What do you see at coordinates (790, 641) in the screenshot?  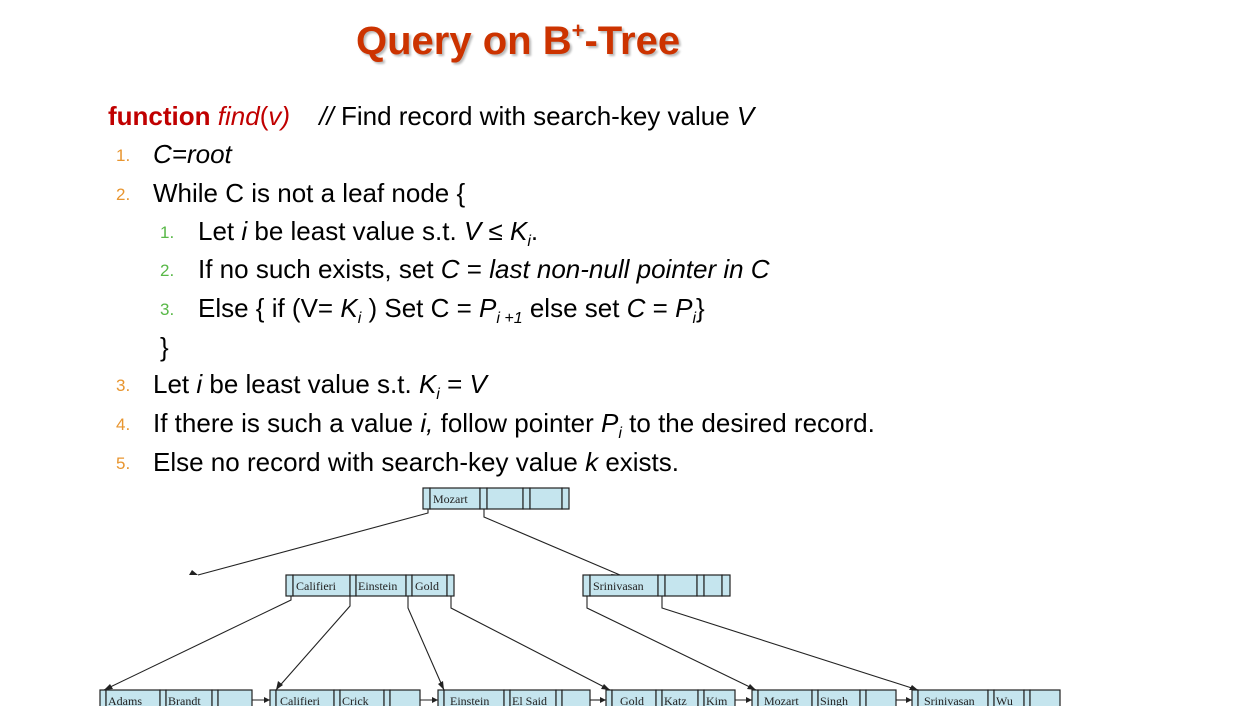 I see `edge-right-leaf6` at bounding box center [790, 641].